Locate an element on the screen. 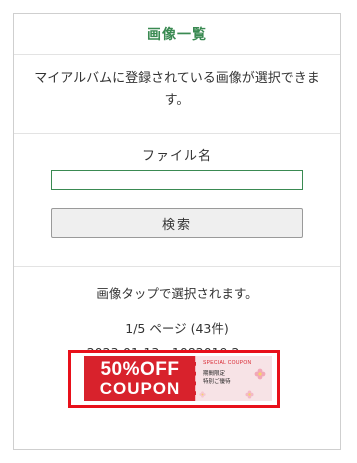 This screenshot has height=463, width=357. selected-image-highlight: 50%OFF COUPON SPECIAL COUPON 期間限定 特別ご優待 is located at coordinates (174, 379).